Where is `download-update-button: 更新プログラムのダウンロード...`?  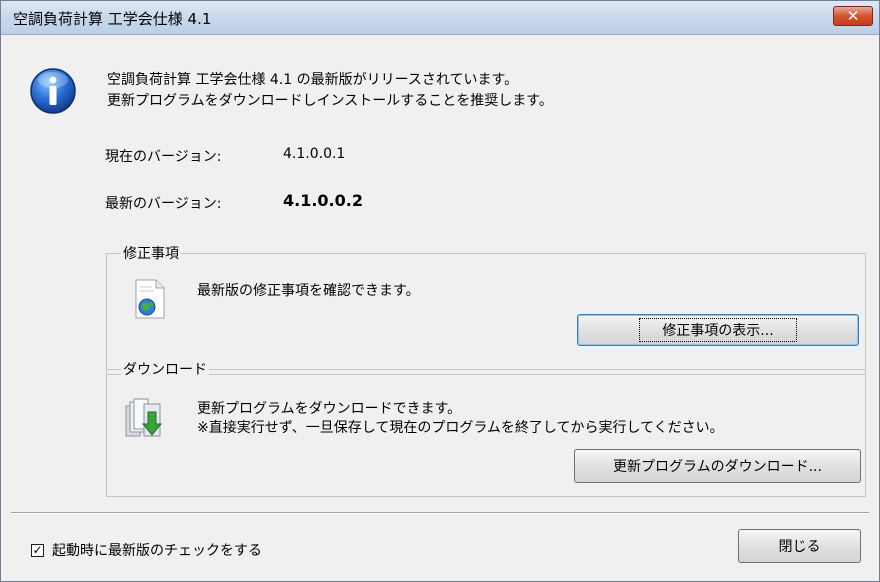 download-update-button: 更新プログラムのダウンロード... is located at coordinates (717, 466).